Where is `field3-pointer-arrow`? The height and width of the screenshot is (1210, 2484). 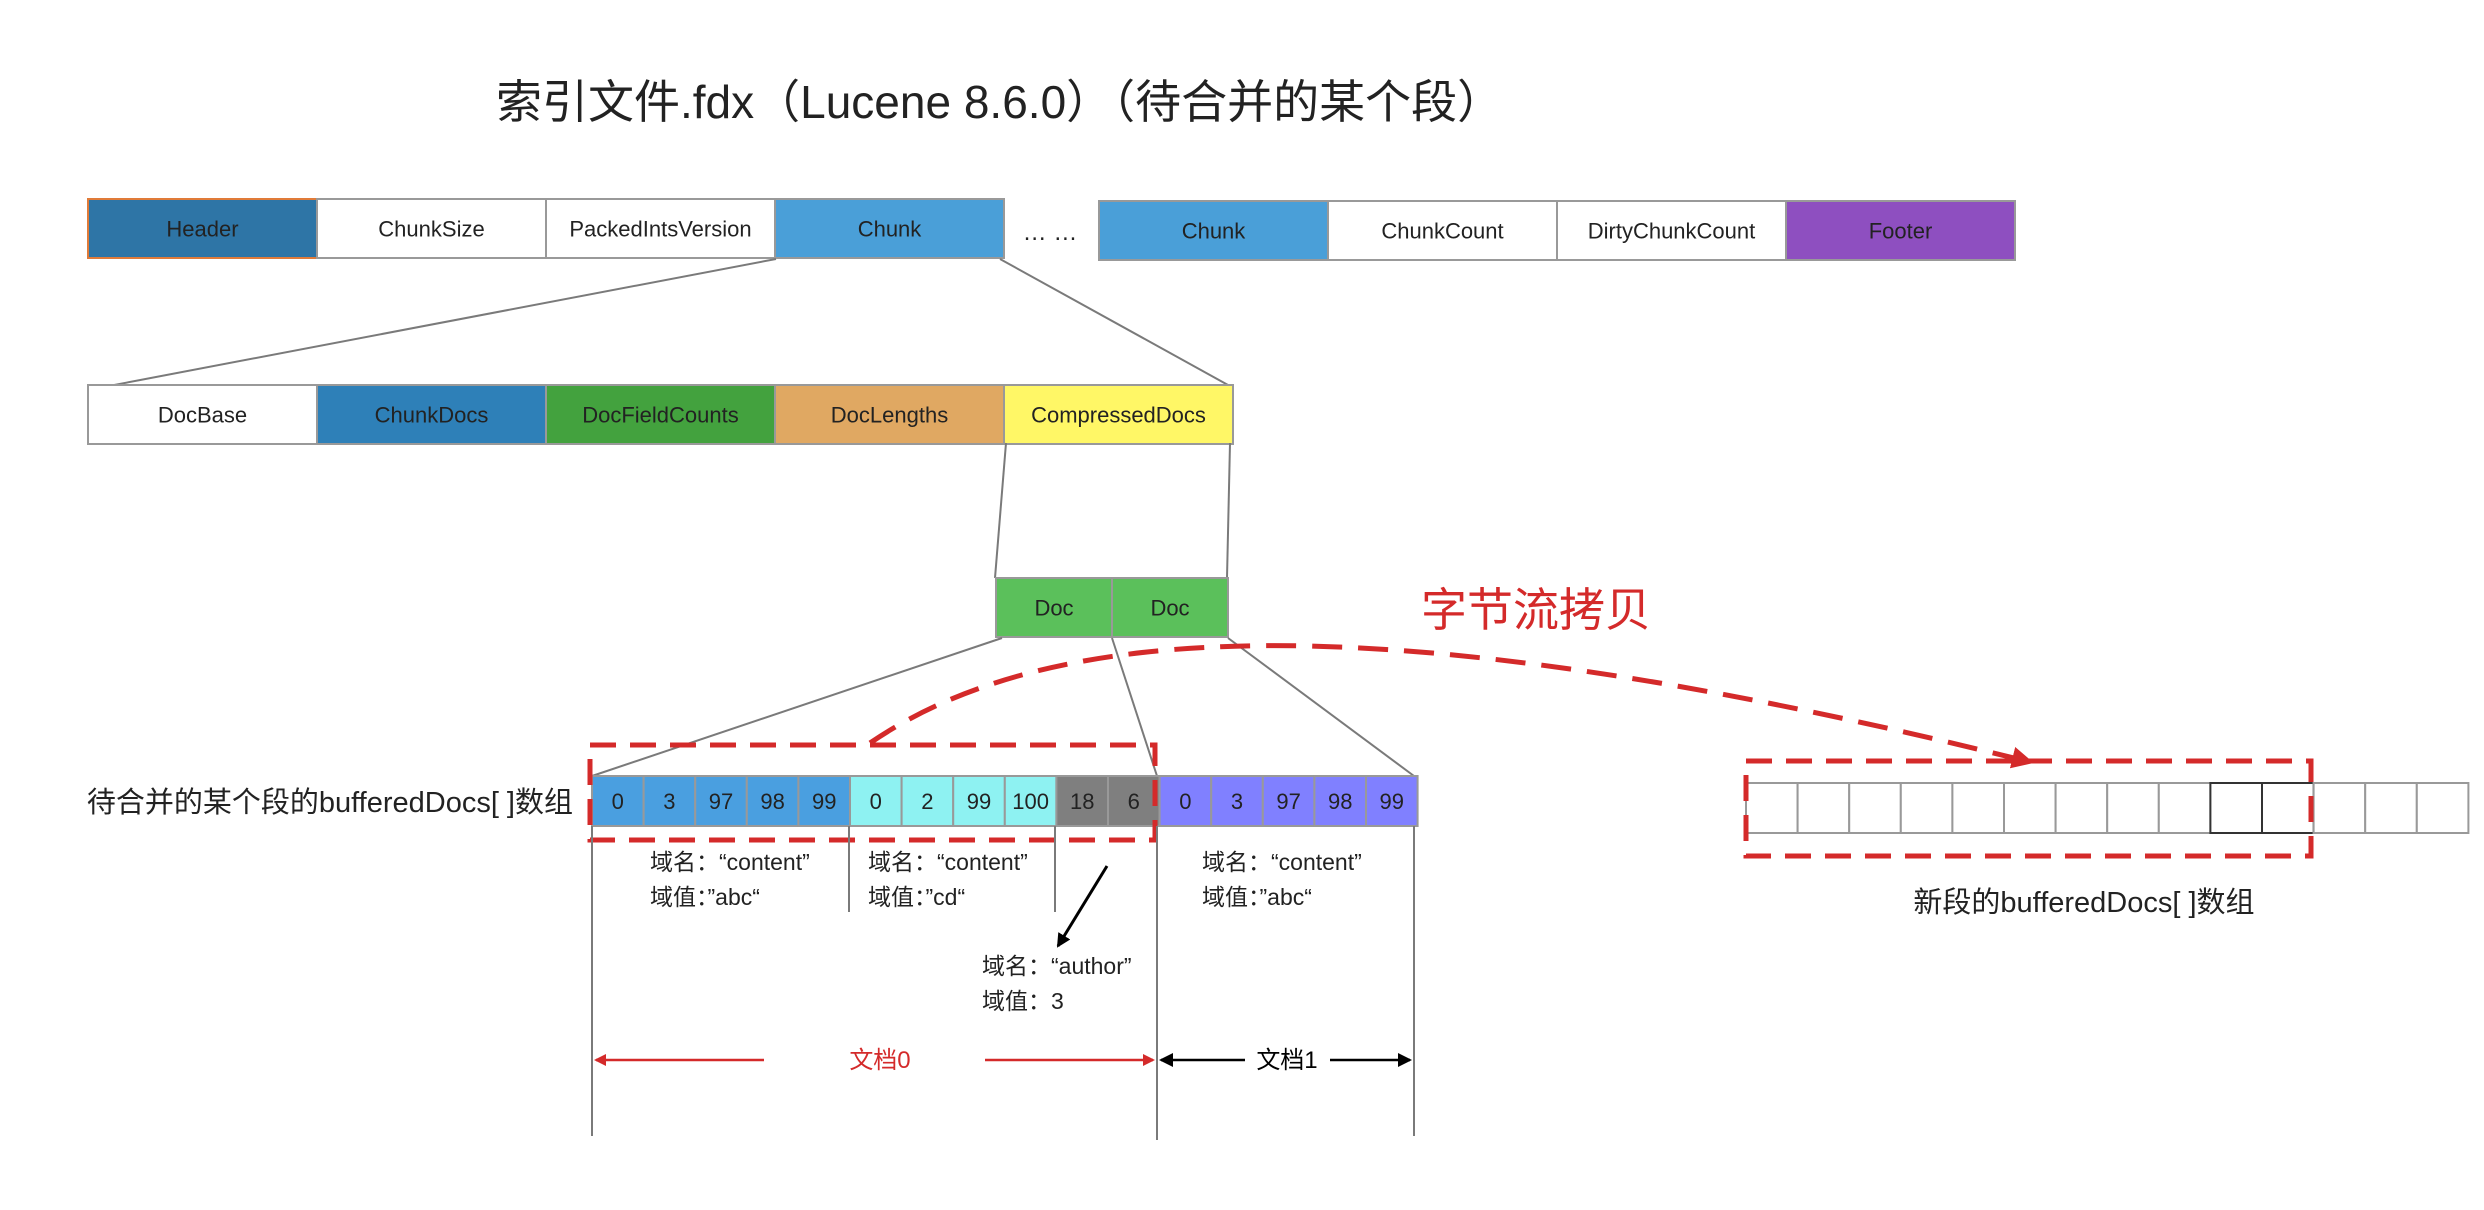
field3-pointer-arrow is located at coordinates (1082, 906).